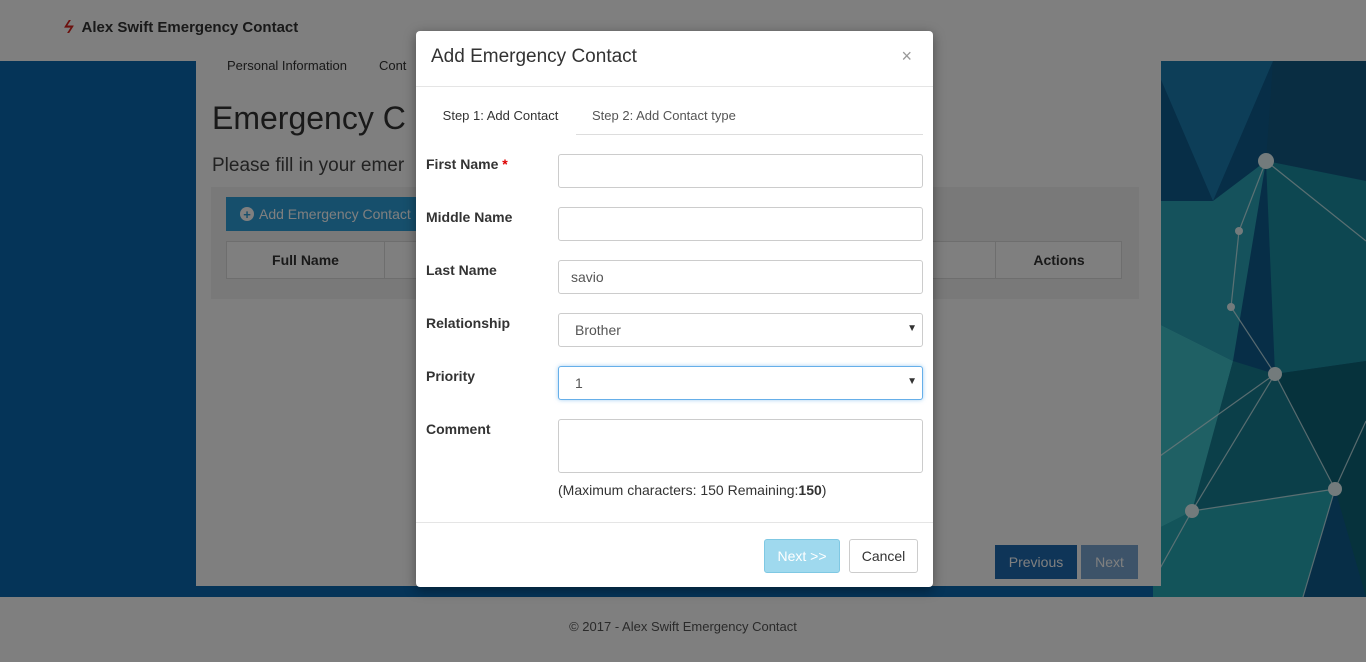 This screenshot has width=1366, height=662. What do you see at coordinates (810, 490) in the screenshot?
I see `remaining-count: 150` at bounding box center [810, 490].